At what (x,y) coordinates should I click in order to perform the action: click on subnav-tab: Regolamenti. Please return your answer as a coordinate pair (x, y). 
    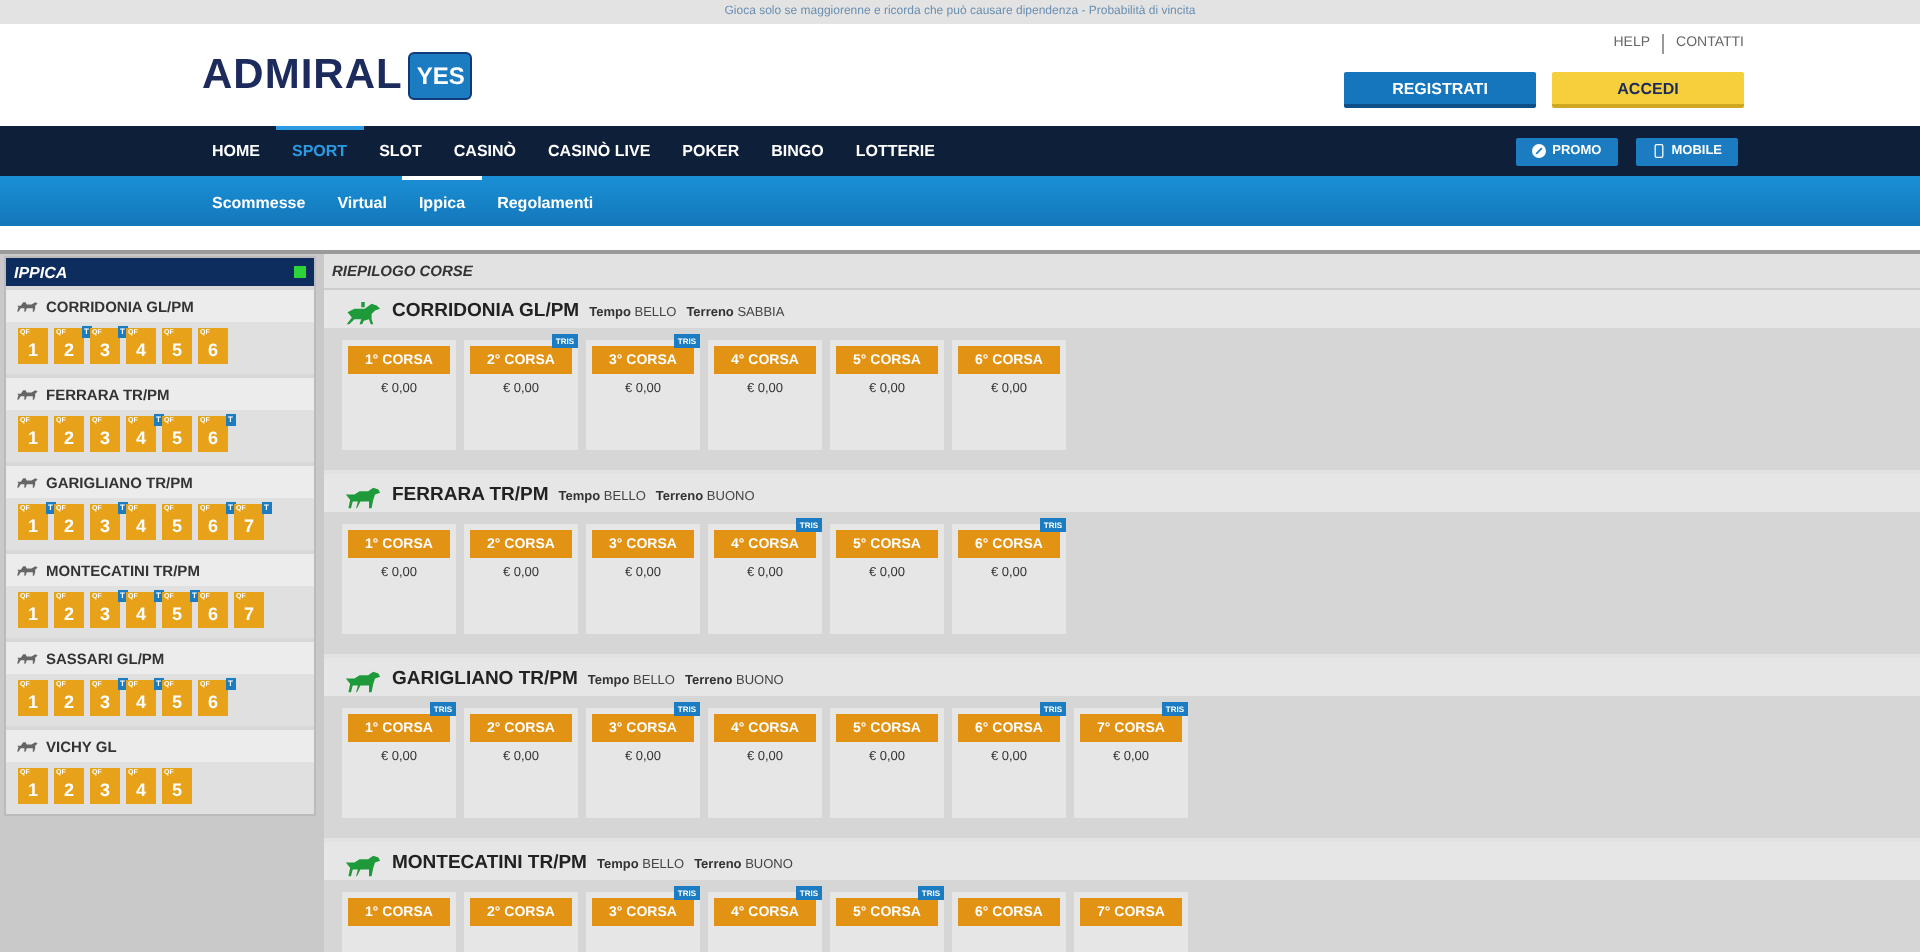
    Looking at the image, I should click on (545, 201).